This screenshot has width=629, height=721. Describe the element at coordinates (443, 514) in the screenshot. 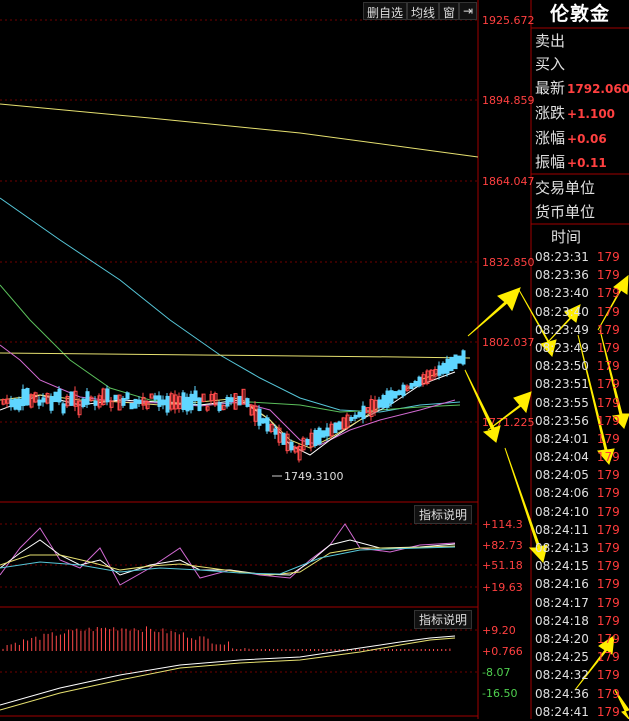

I see `indicator-help-button-1: 指标说明` at that location.